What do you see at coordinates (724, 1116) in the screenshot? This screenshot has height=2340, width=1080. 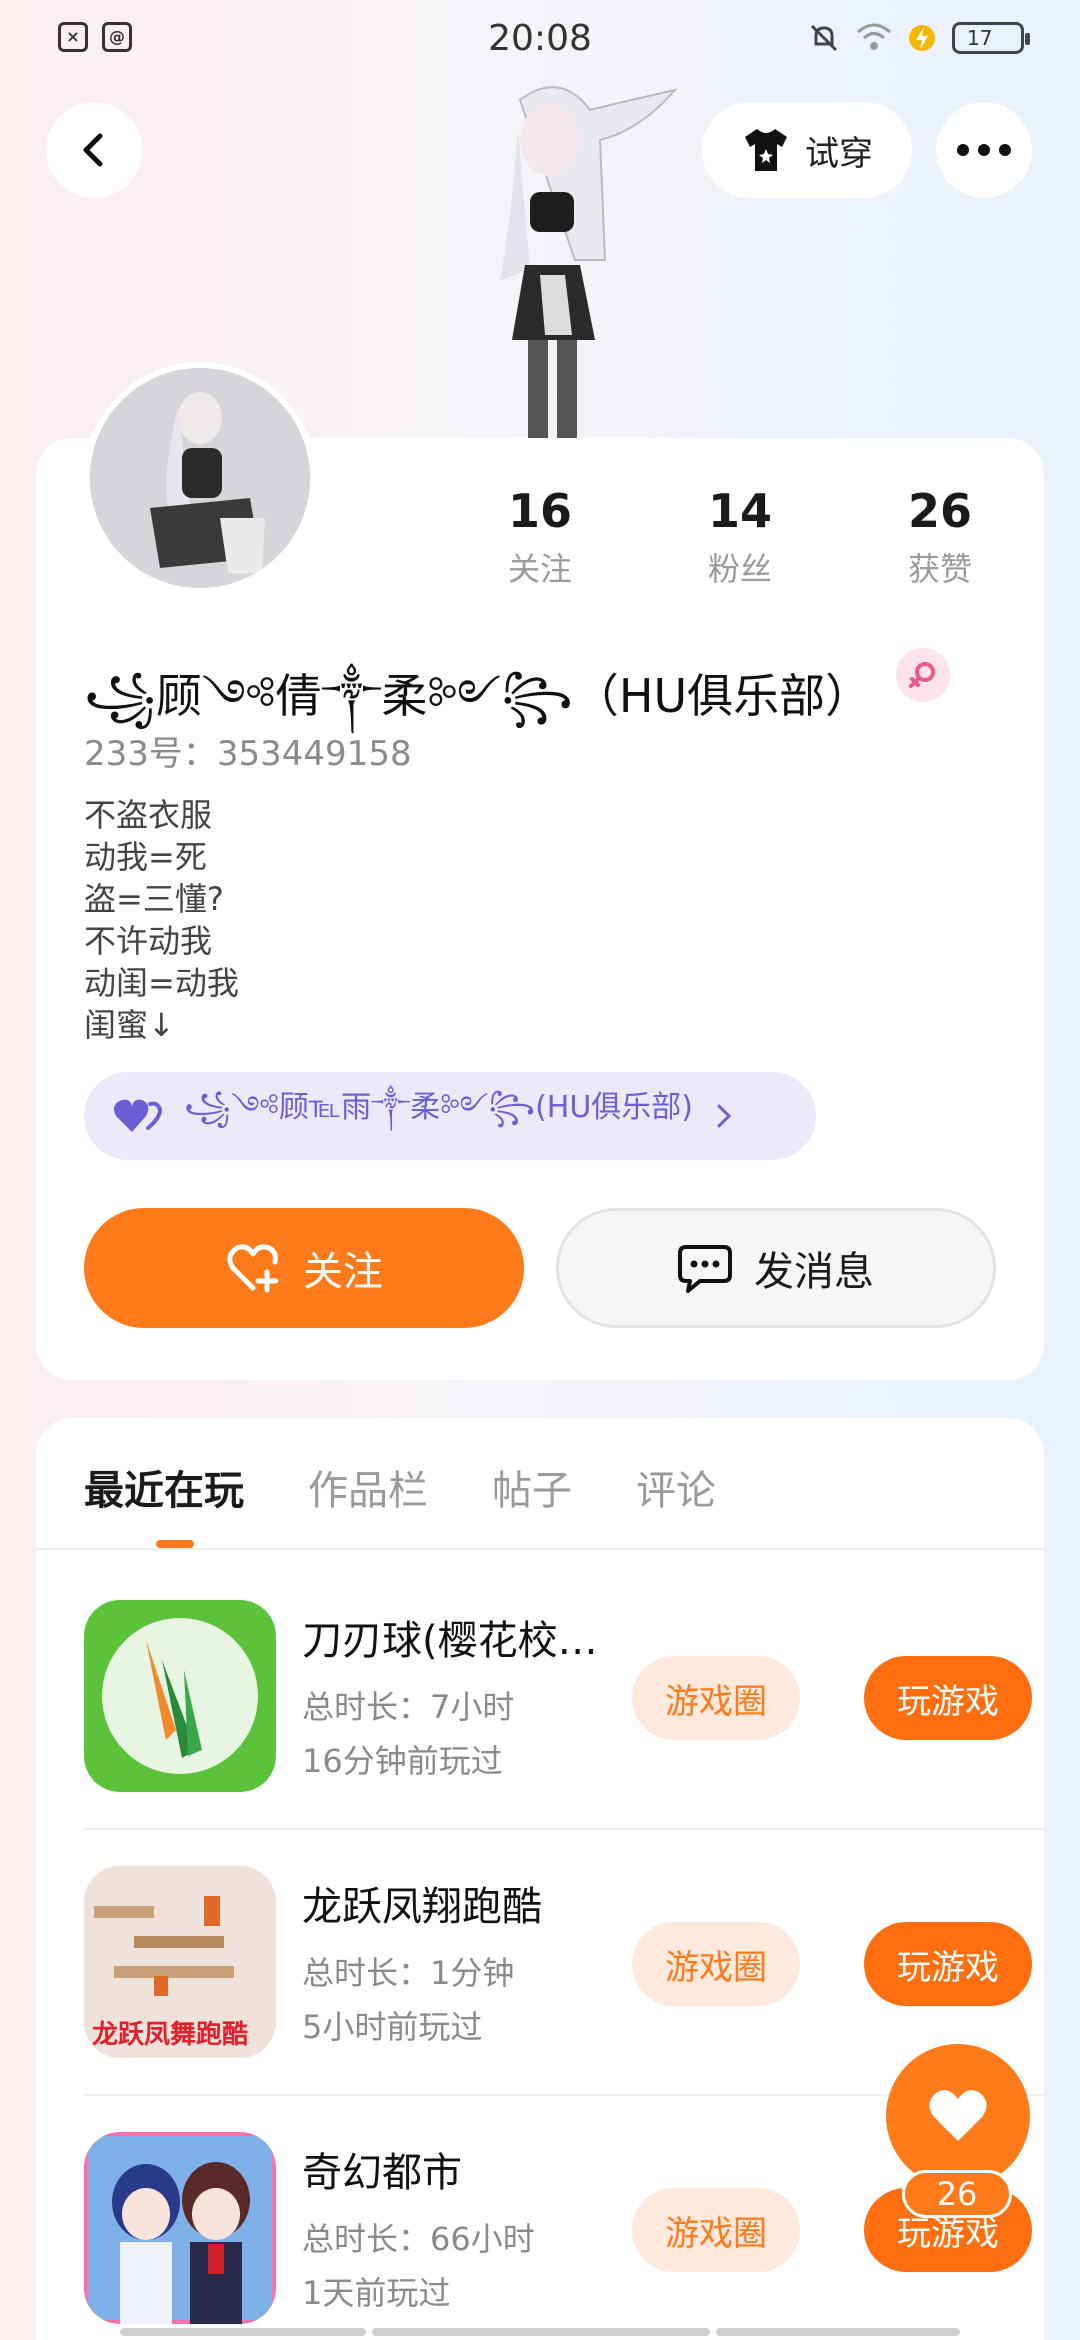 I see `chevron-right-icon` at bounding box center [724, 1116].